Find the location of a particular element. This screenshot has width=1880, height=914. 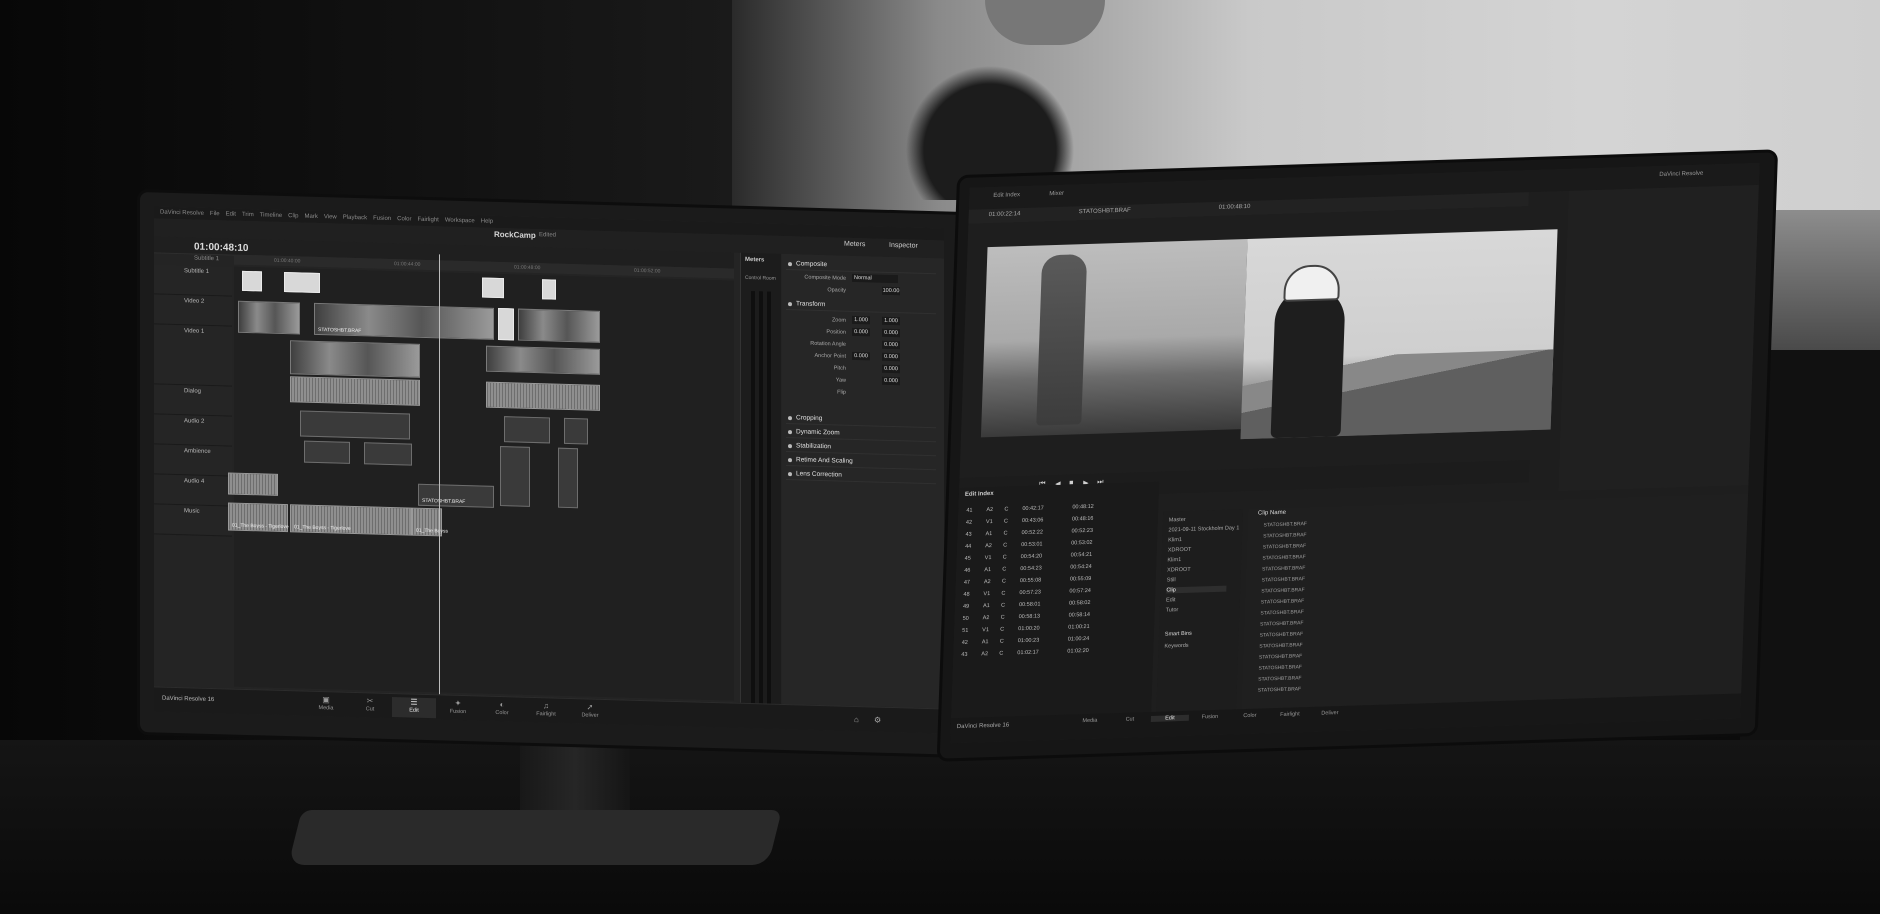

mixer-tab: Mixer is located at coordinates (1056, 194).